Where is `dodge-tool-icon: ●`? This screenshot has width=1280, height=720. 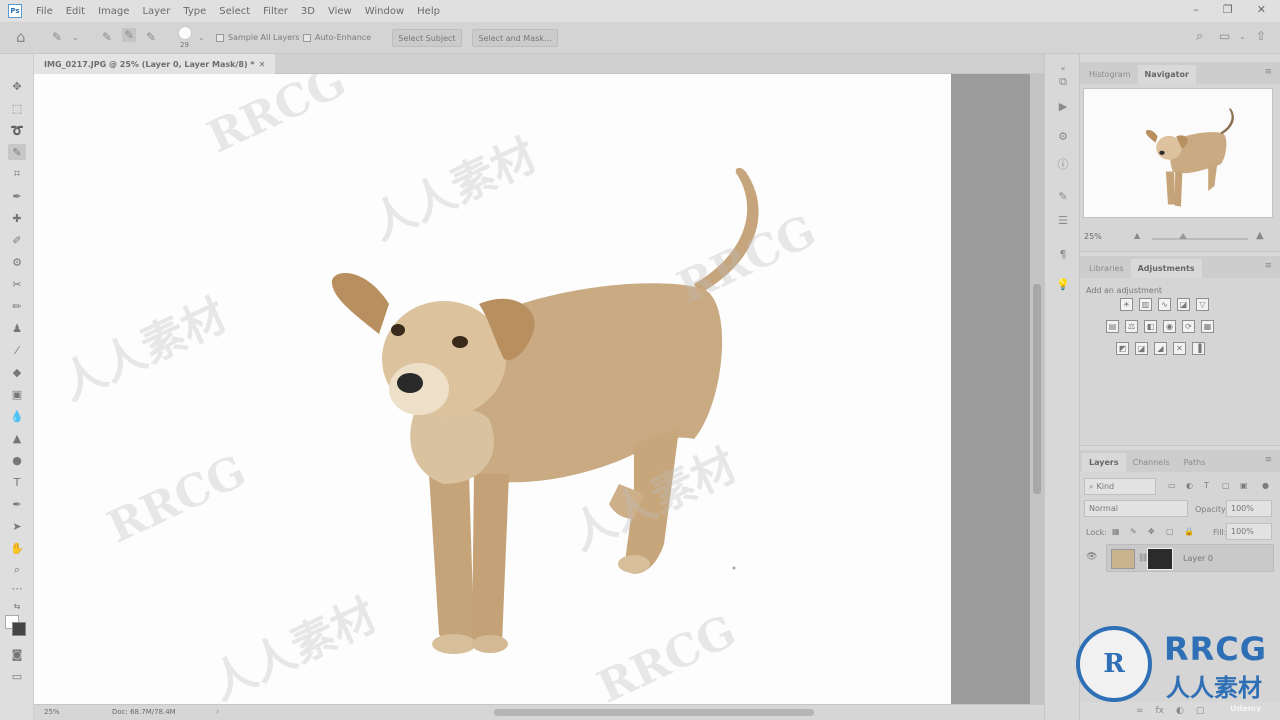
dodge-tool-icon: ● is located at coordinates (17, 460).